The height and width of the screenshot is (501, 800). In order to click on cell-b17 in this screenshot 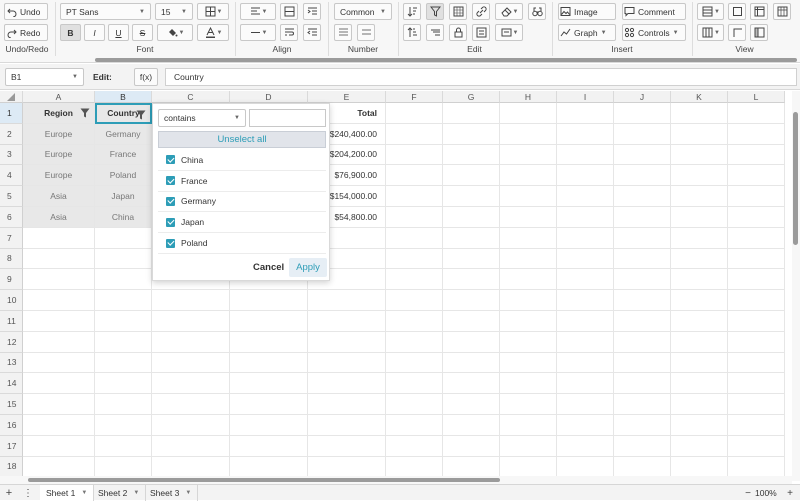, I will do `click(123, 446)`.